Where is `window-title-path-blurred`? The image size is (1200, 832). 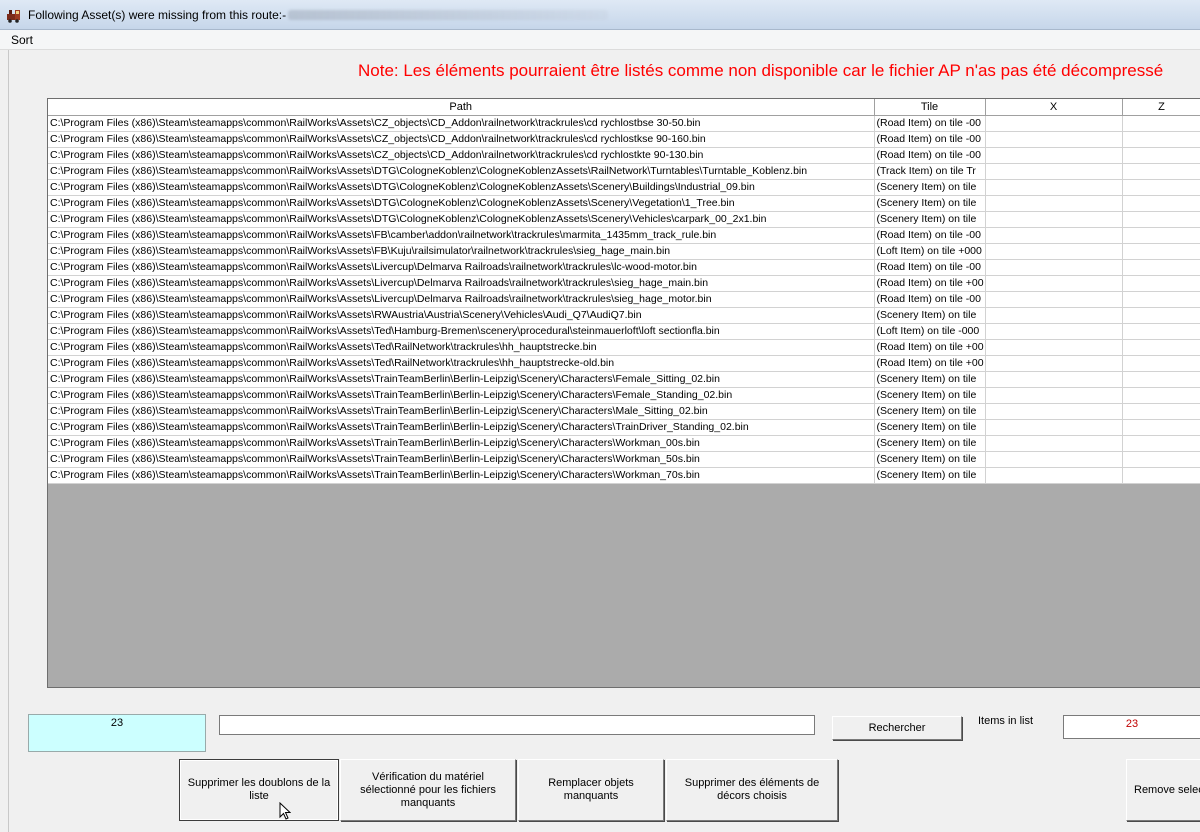
window-title-path-blurred is located at coordinates (448, 15).